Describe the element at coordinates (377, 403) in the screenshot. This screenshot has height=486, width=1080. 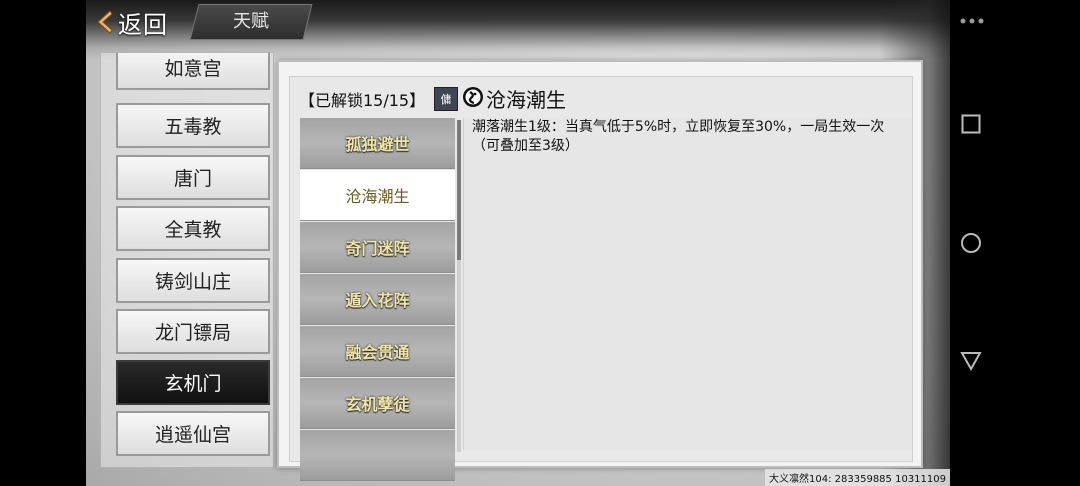
I see `talent-item: 玄机孽徒` at that location.